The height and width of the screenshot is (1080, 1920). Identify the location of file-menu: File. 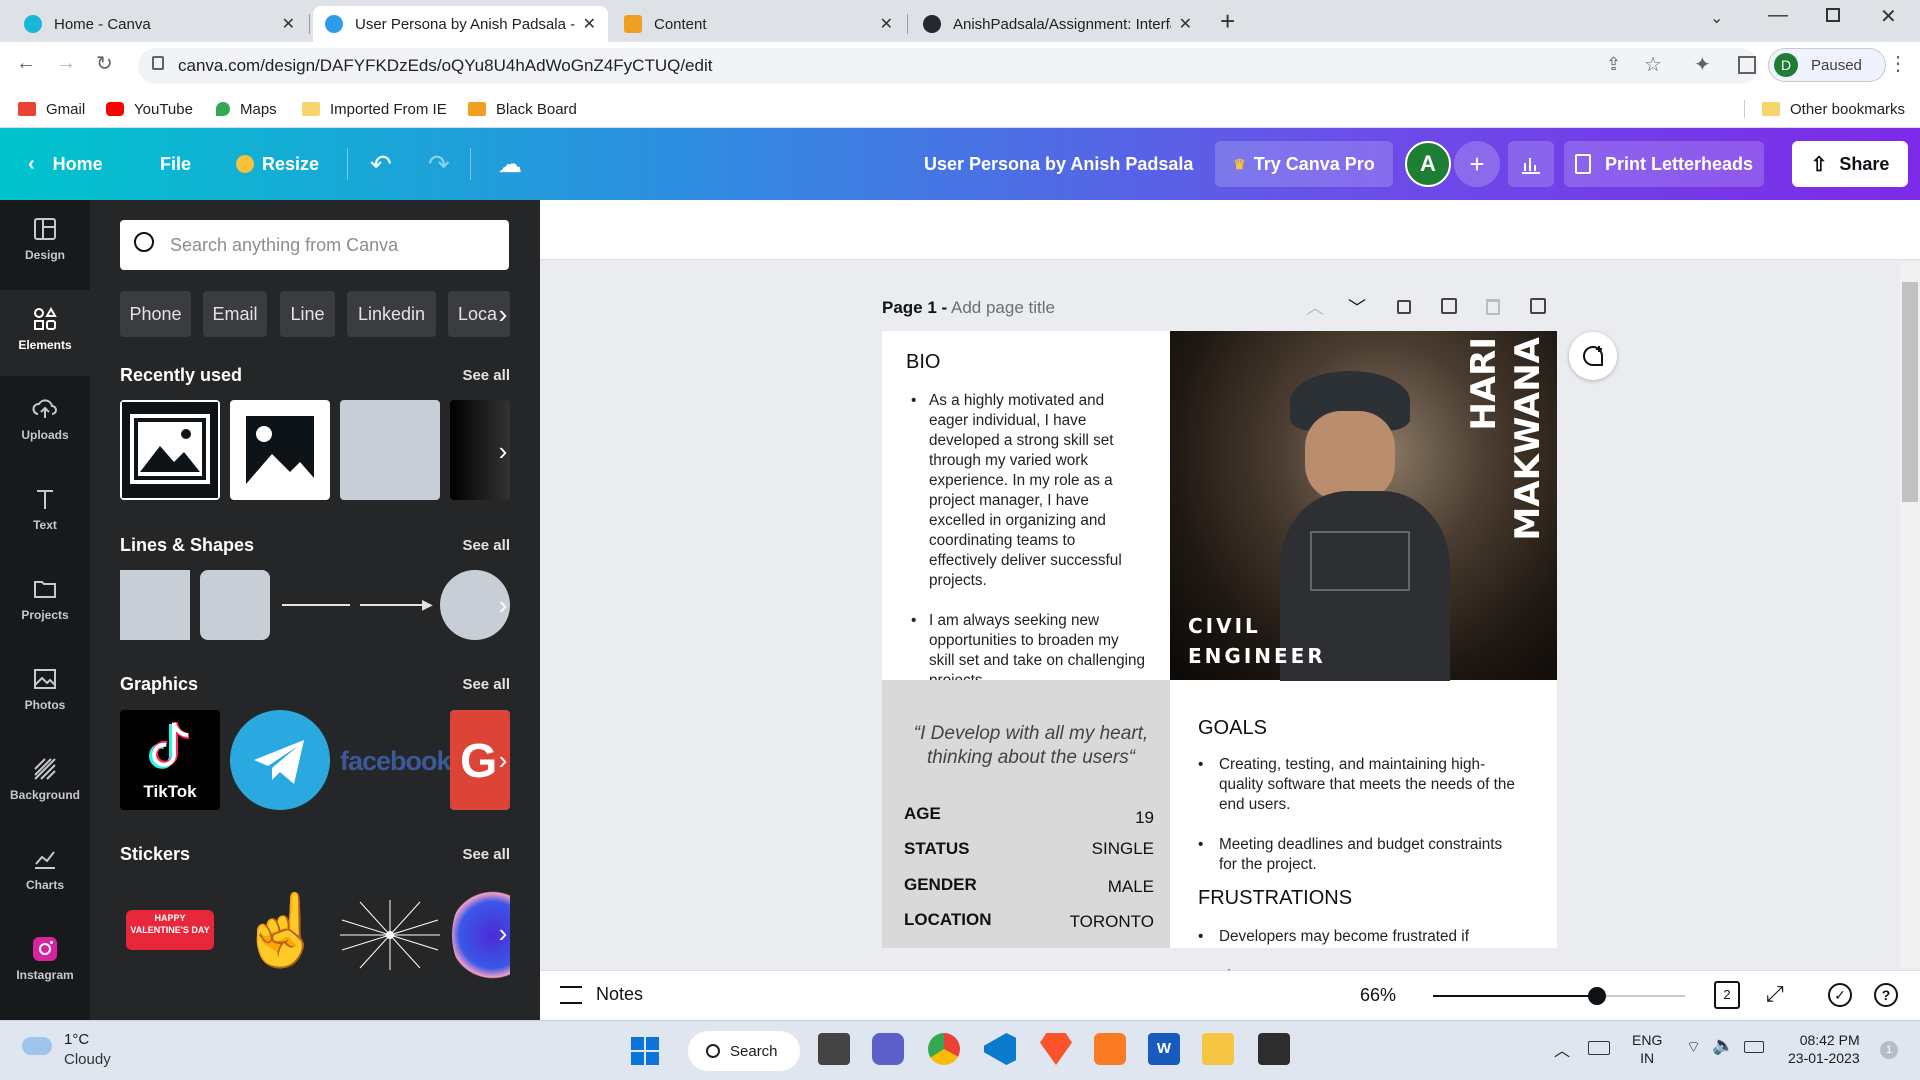
(175, 164).